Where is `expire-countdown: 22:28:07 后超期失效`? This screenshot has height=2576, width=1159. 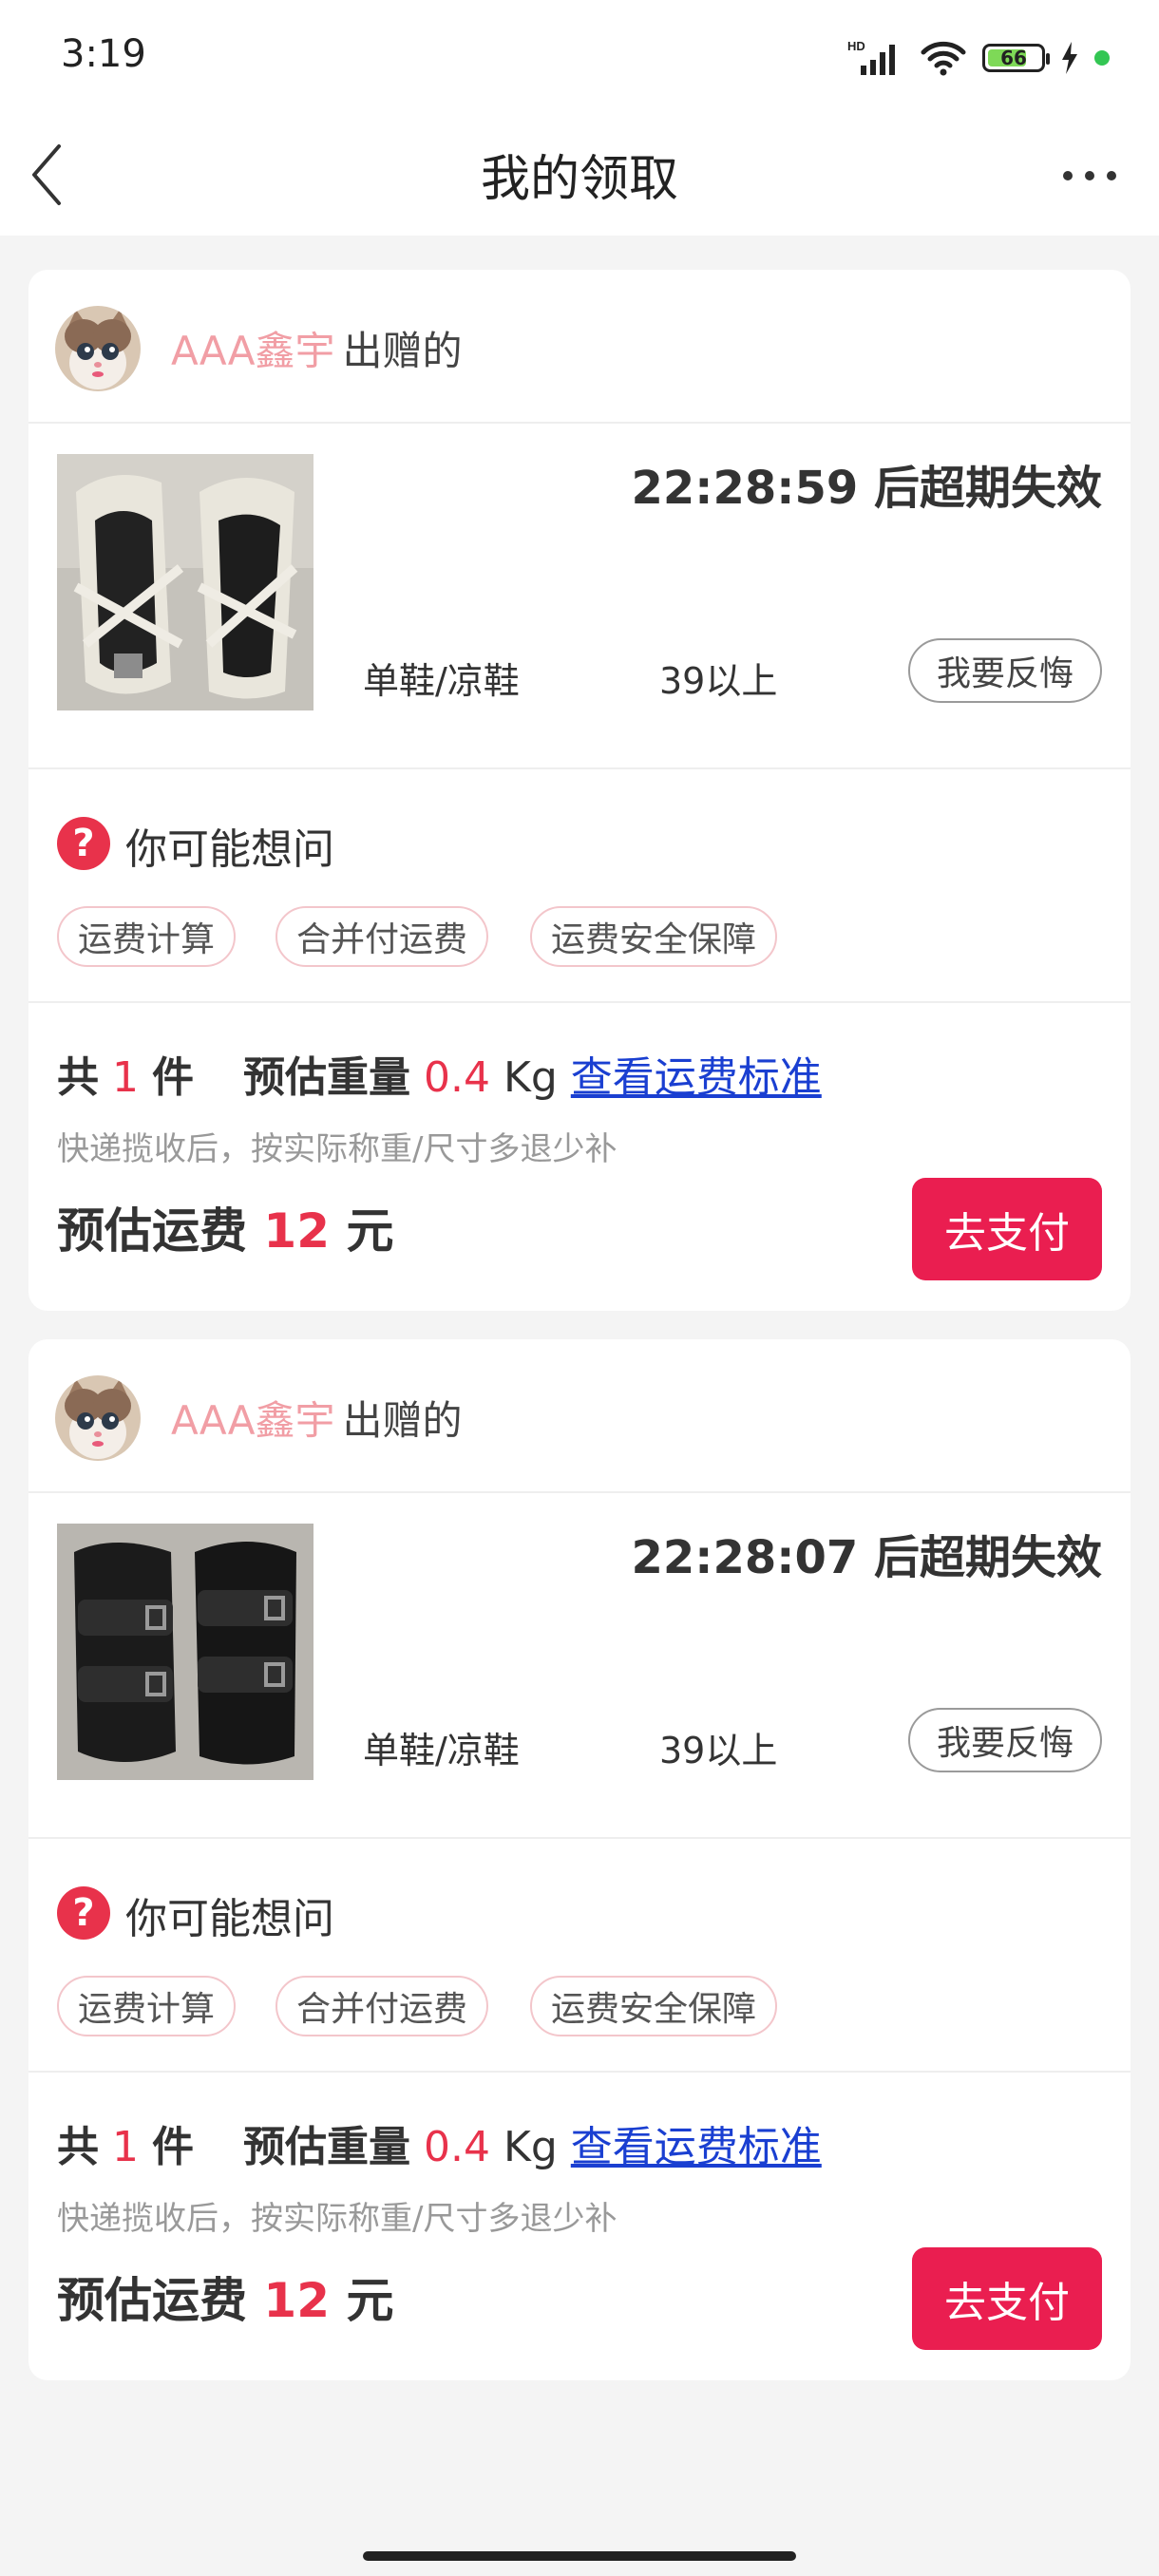 expire-countdown: 22:28:07 后超期失效 is located at coordinates (867, 1557).